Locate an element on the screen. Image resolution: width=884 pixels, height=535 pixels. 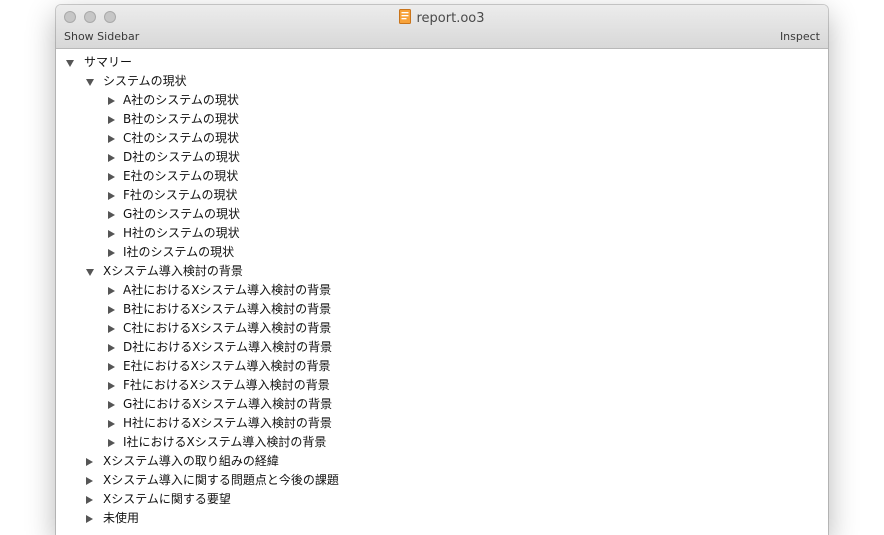
outline-row-label: D社におけるXシステム導入検討の背景 is located at coordinates (228, 347).